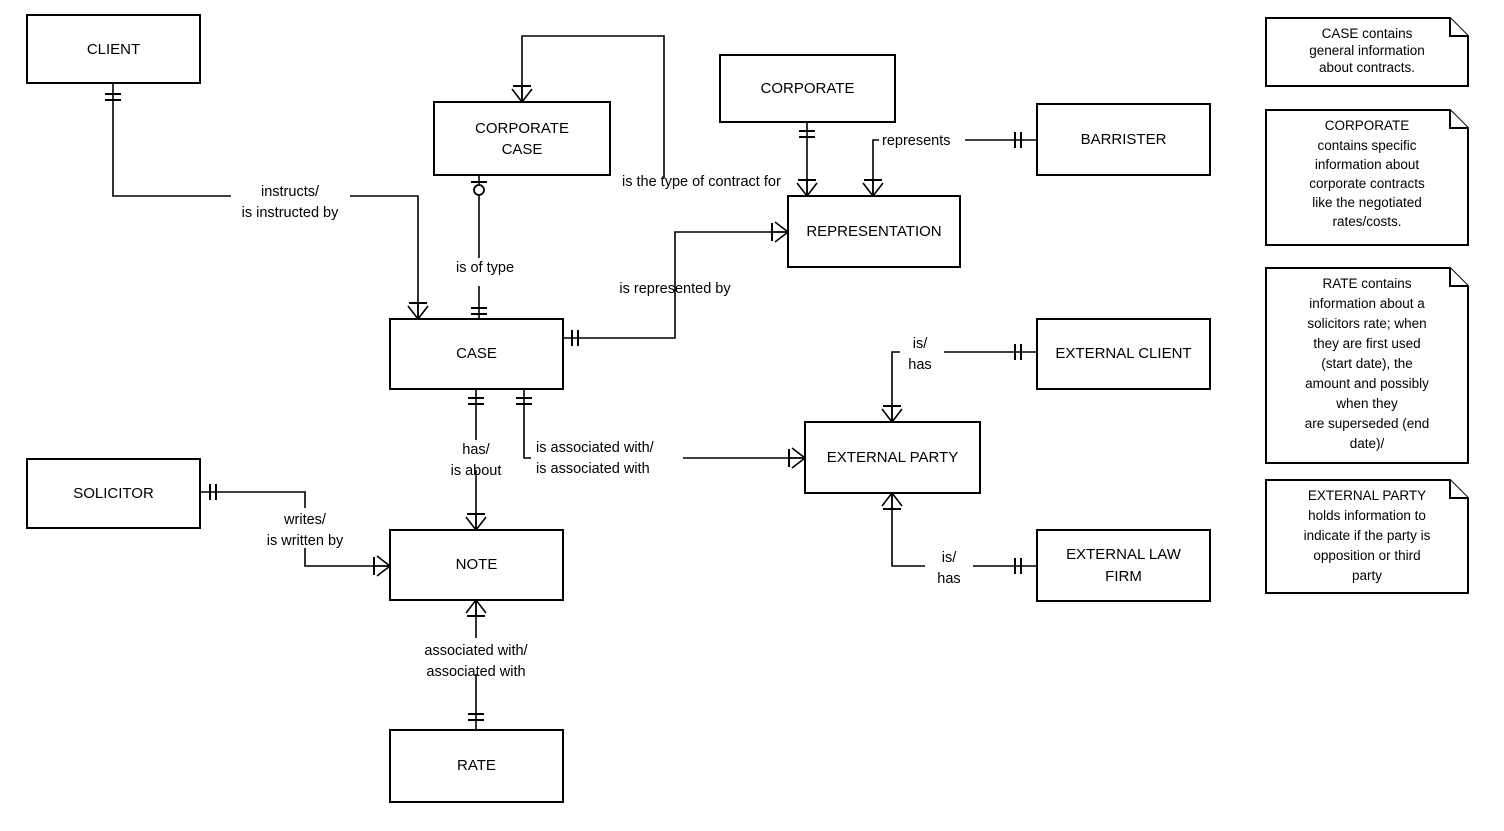 This screenshot has width=1504, height=831. I want to click on rel-label-is-represented-by-line1: is represented by, so click(675, 289).